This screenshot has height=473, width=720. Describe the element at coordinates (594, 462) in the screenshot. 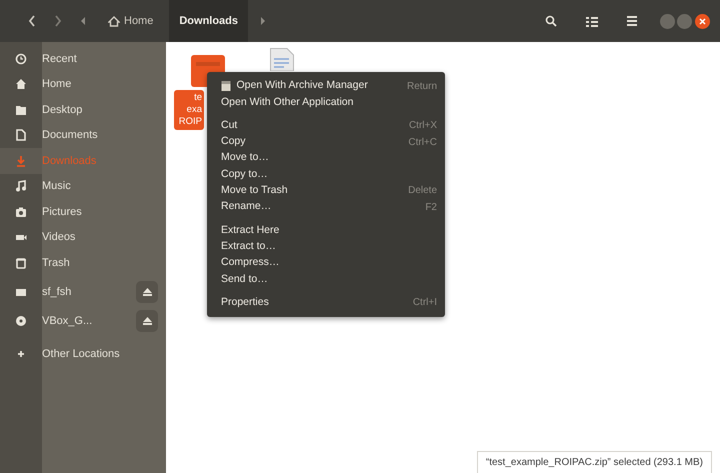

I see `status-label: “test_example_ROIPAC.zip” selected (293.1 MB)` at that location.